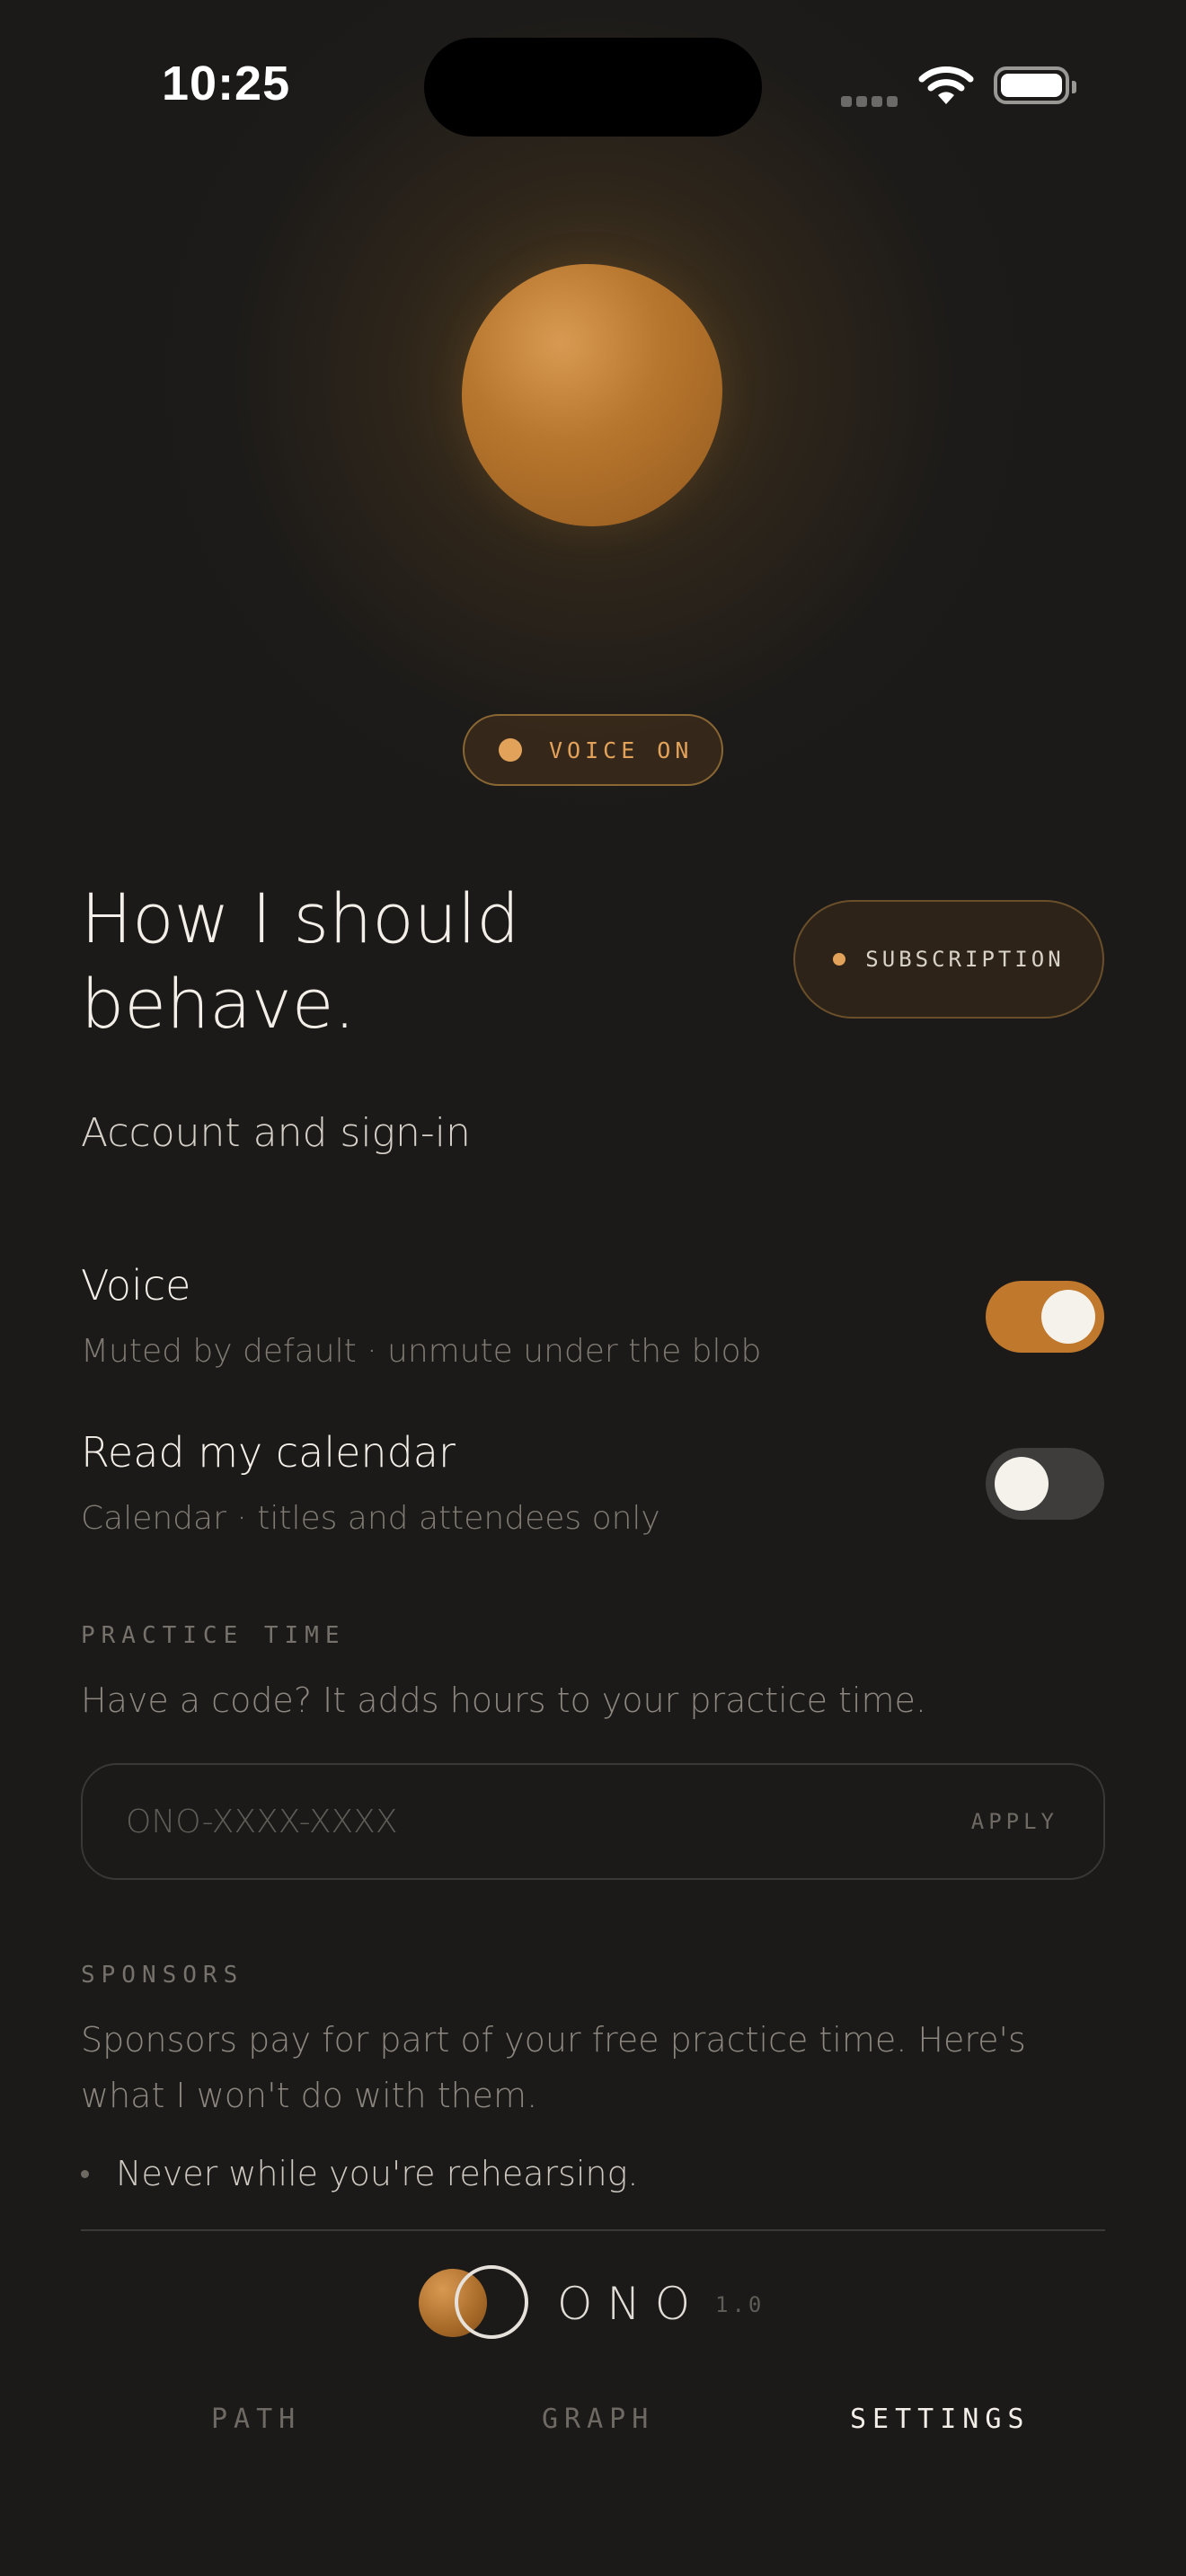  I want to click on calendar-toggle, so click(1045, 1484).